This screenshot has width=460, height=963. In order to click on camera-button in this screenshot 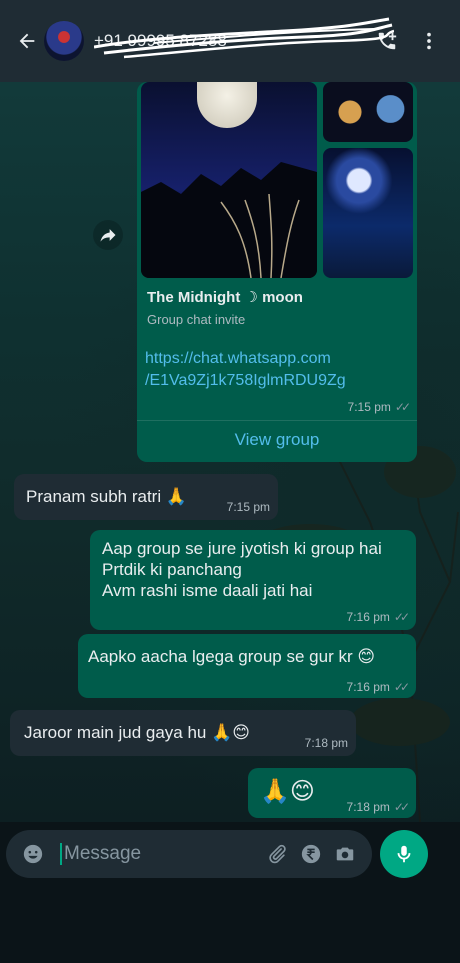, I will do `click(345, 854)`.